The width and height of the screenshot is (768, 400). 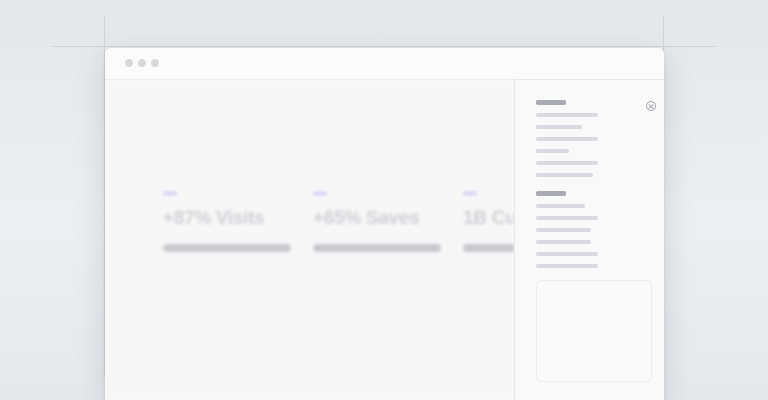 I want to click on stat-card: +65% Saves, so click(x=378, y=222).